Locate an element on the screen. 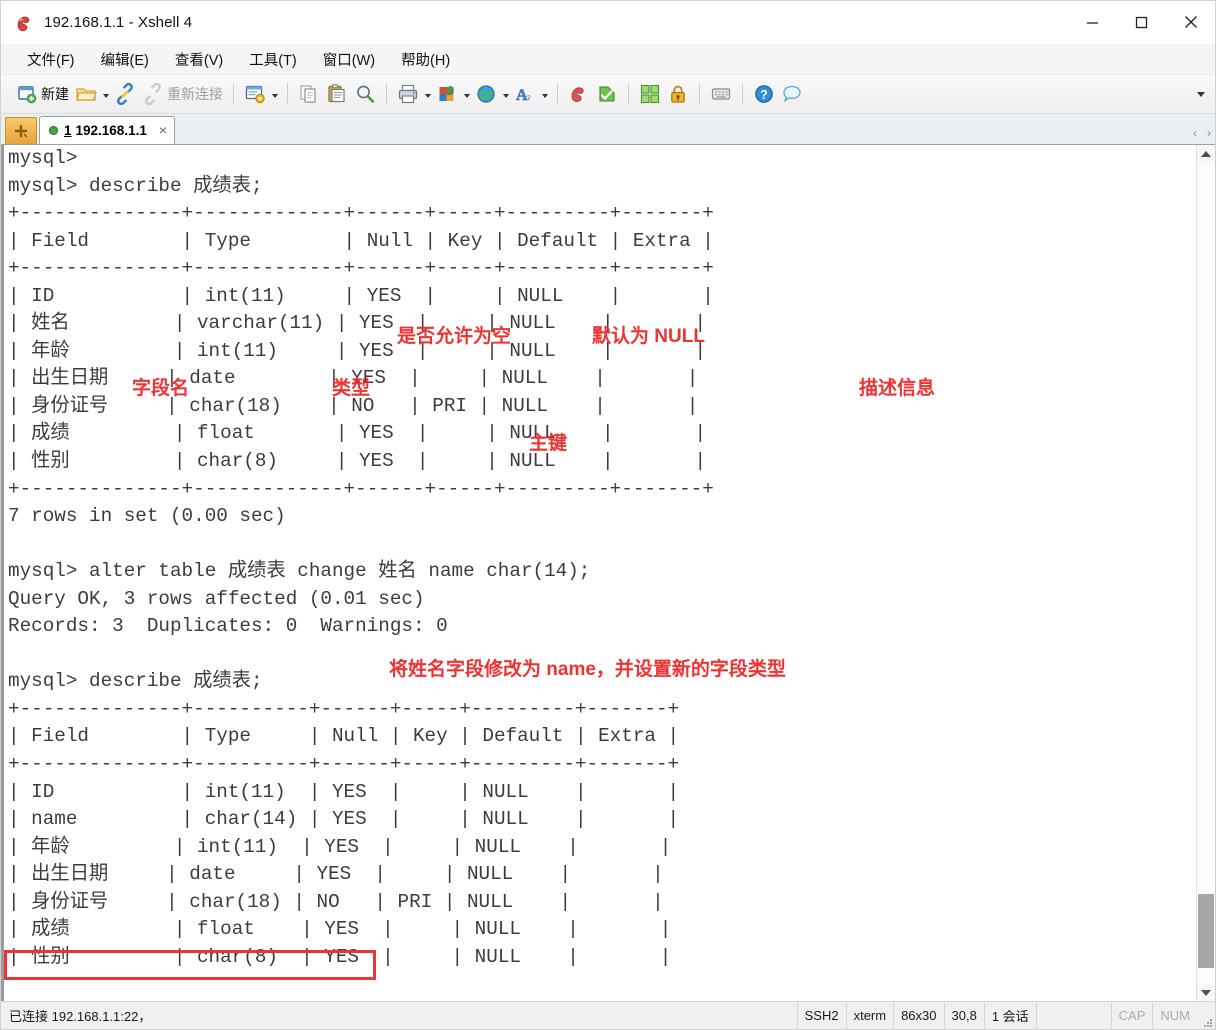 The height and width of the screenshot is (1030, 1216). close-button is located at coordinates (1190, 22).